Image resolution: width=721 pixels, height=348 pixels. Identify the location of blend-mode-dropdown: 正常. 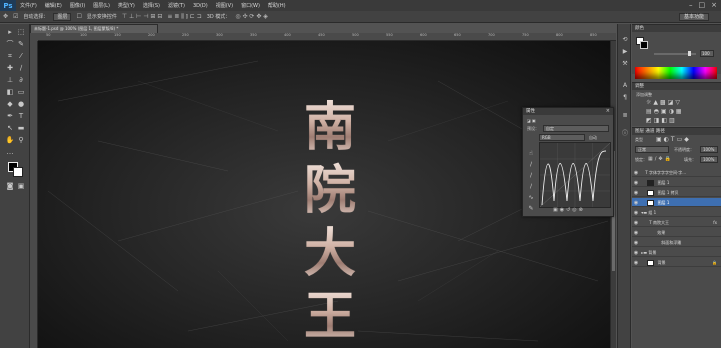
(652, 149).